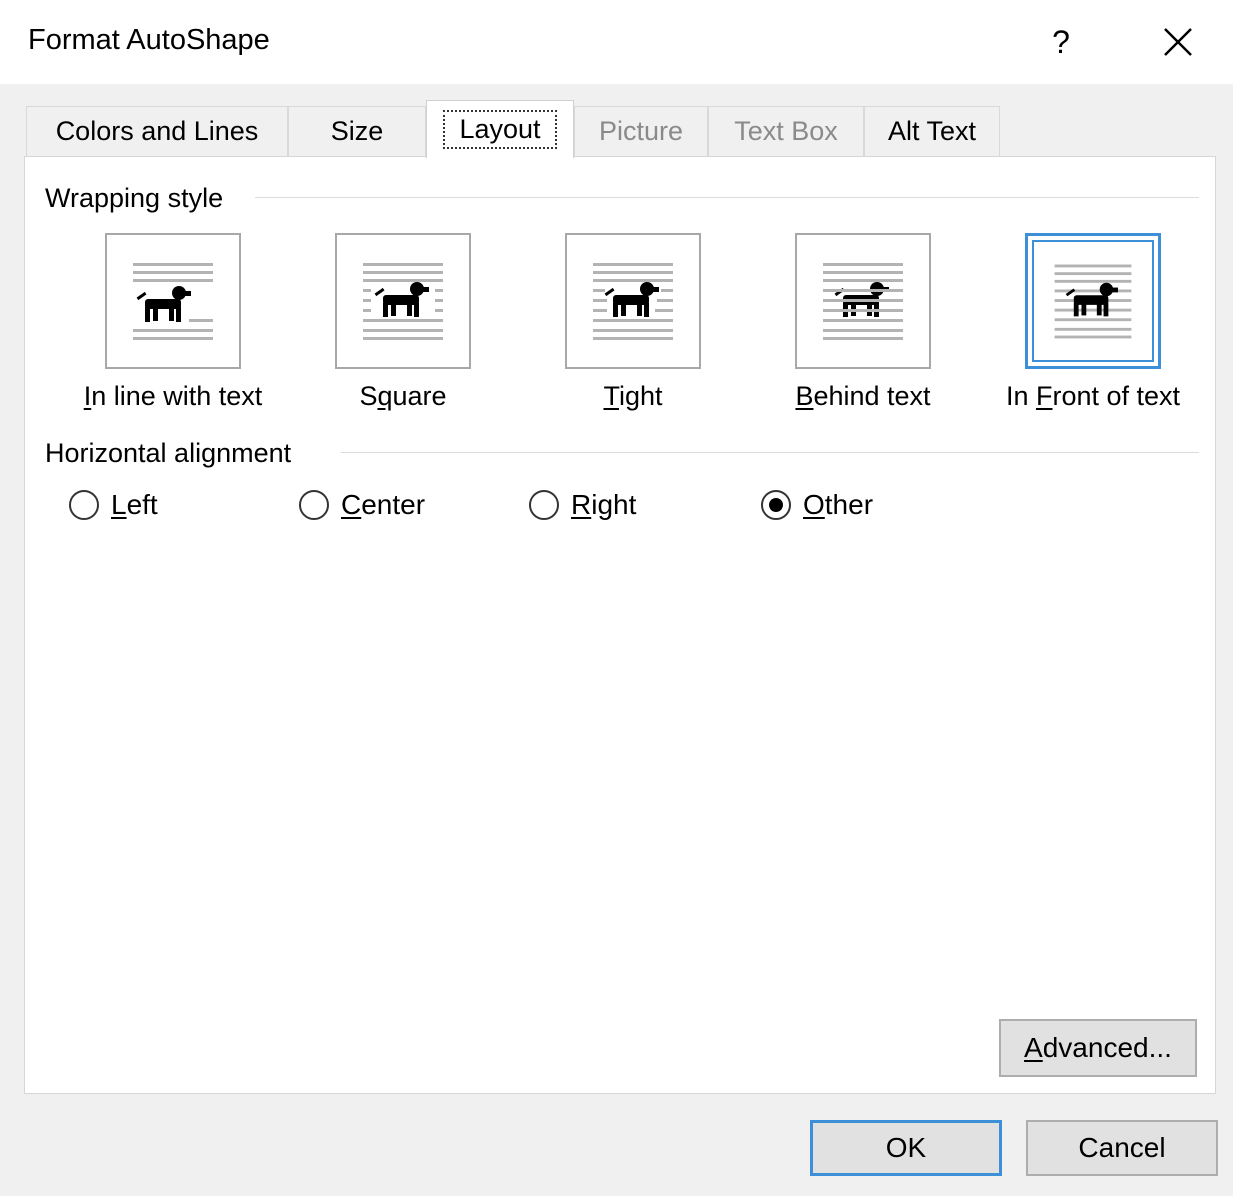  I want to click on wrap-label-behind: Behind text, so click(863, 396).